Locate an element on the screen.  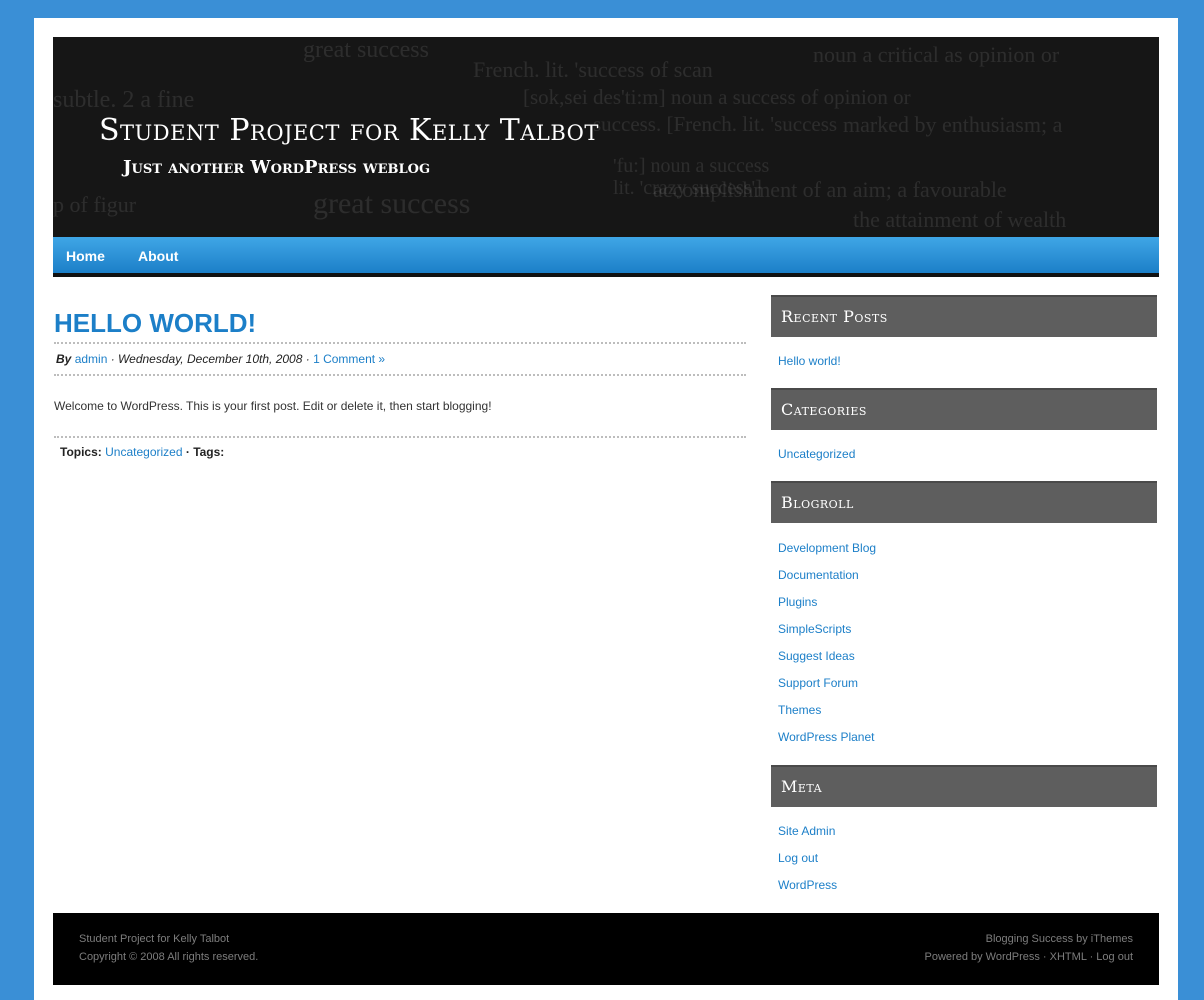
site-tagline: Just another WordPress weblog is located at coordinates (277, 167).